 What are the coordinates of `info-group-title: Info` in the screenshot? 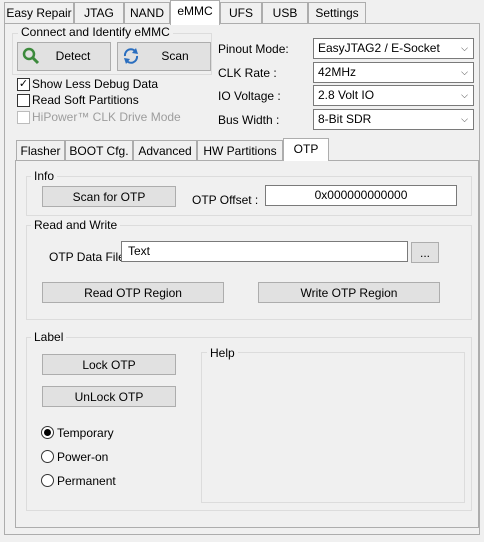 It's located at (44, 176).